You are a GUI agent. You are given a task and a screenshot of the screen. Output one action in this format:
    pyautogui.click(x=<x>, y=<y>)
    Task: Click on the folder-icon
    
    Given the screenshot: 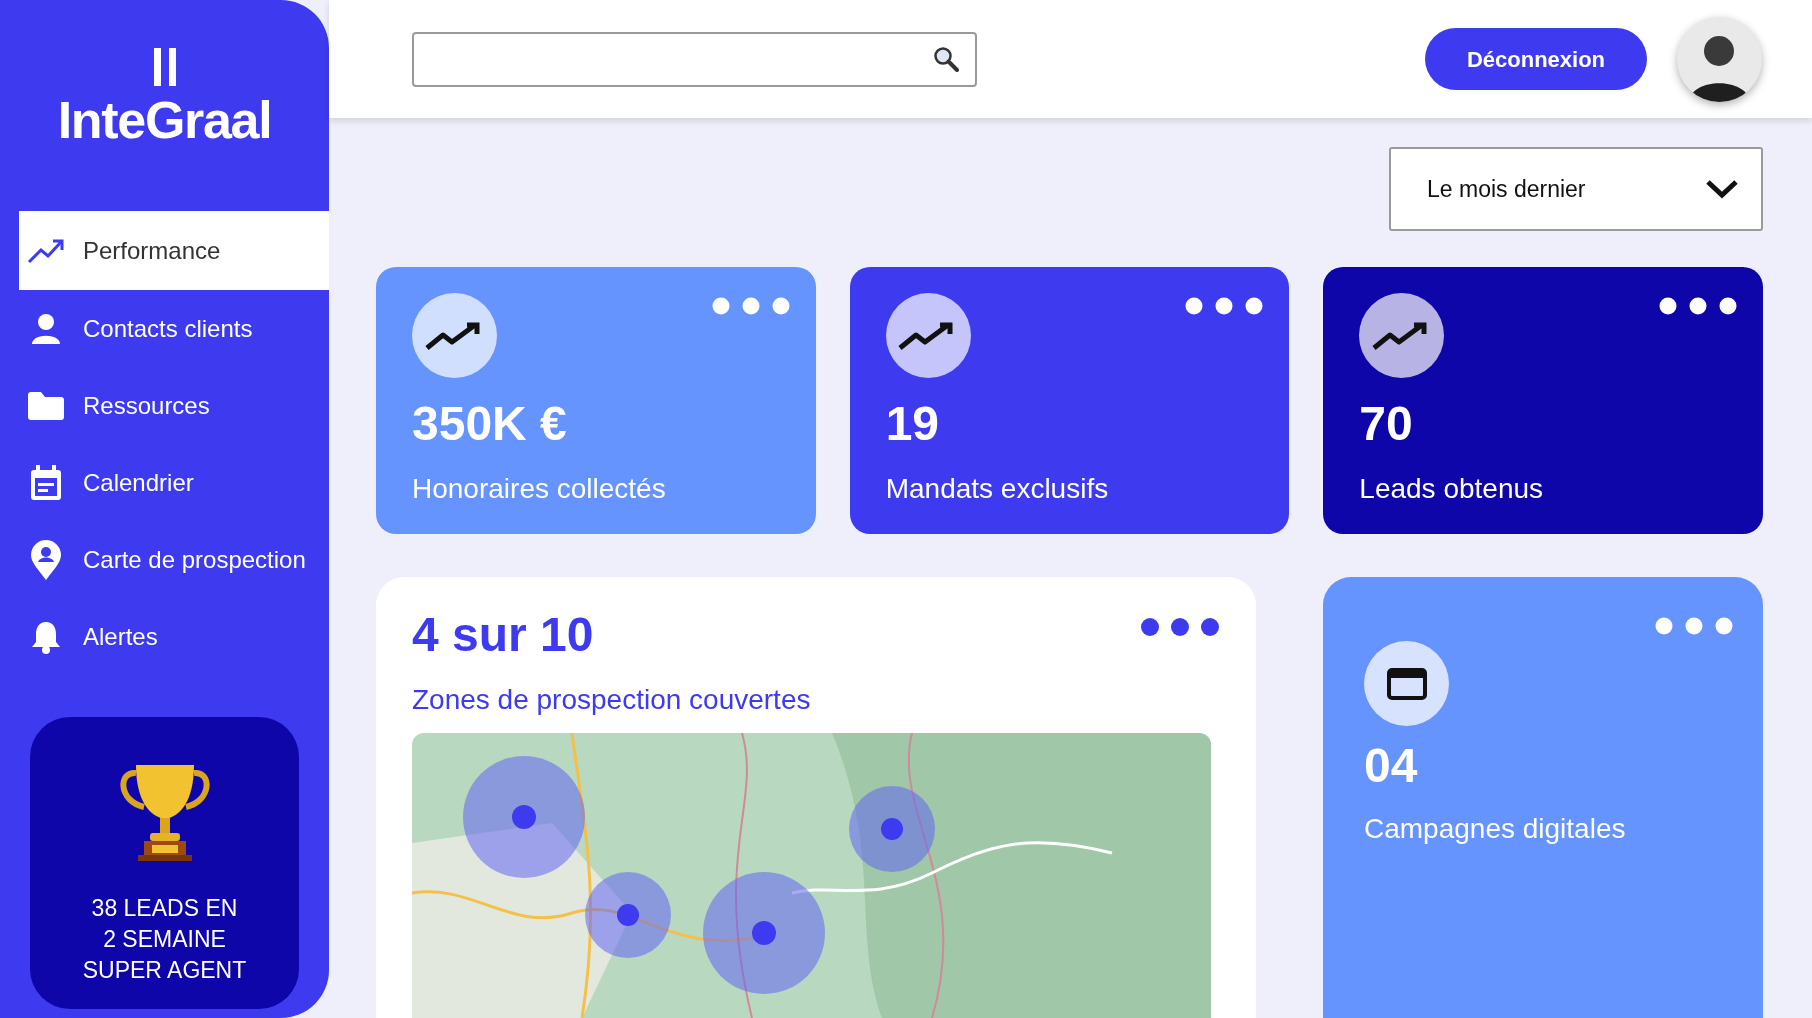 What is the action you would take?
    pyautogui.click(x=46, y=405)
    